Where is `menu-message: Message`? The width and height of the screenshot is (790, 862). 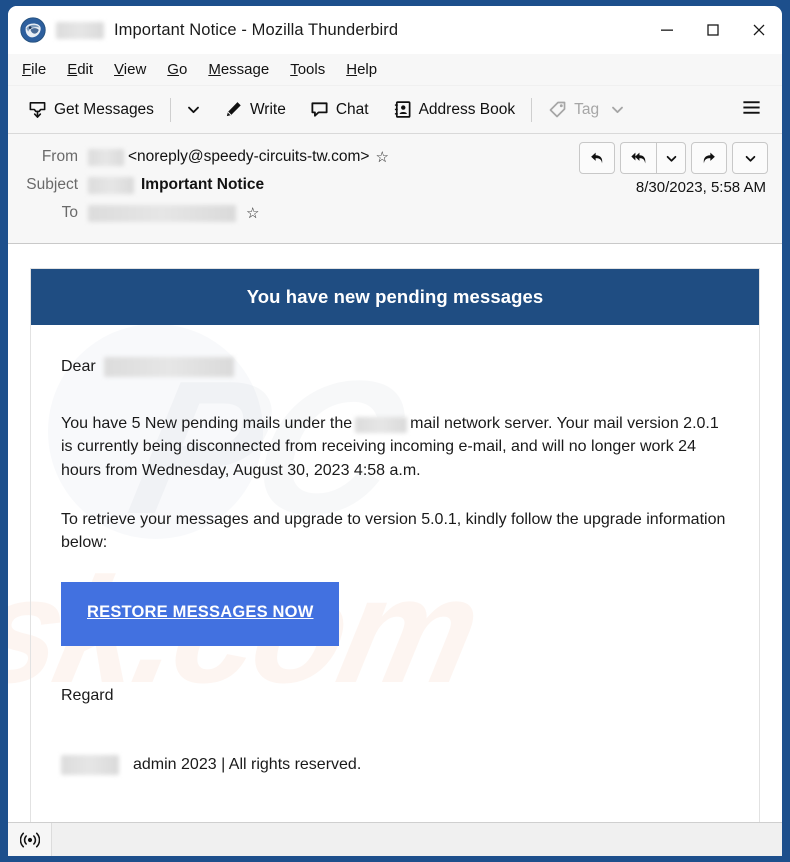
menu-message: Message is located at coordinates (244, 69).